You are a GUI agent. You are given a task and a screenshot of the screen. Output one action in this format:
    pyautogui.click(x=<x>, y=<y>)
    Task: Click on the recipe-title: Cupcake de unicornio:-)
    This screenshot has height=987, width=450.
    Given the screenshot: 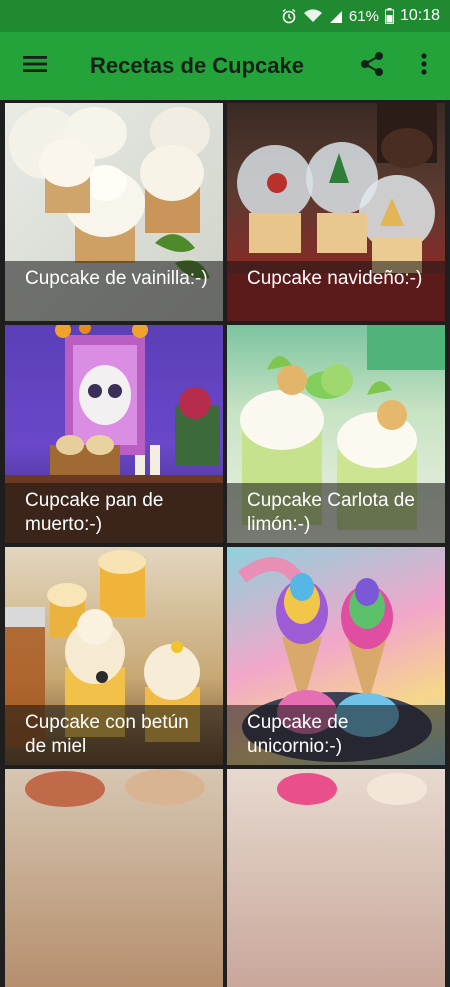 What is the action you would take?
    pyautogui.click(x=336, y=735)
    